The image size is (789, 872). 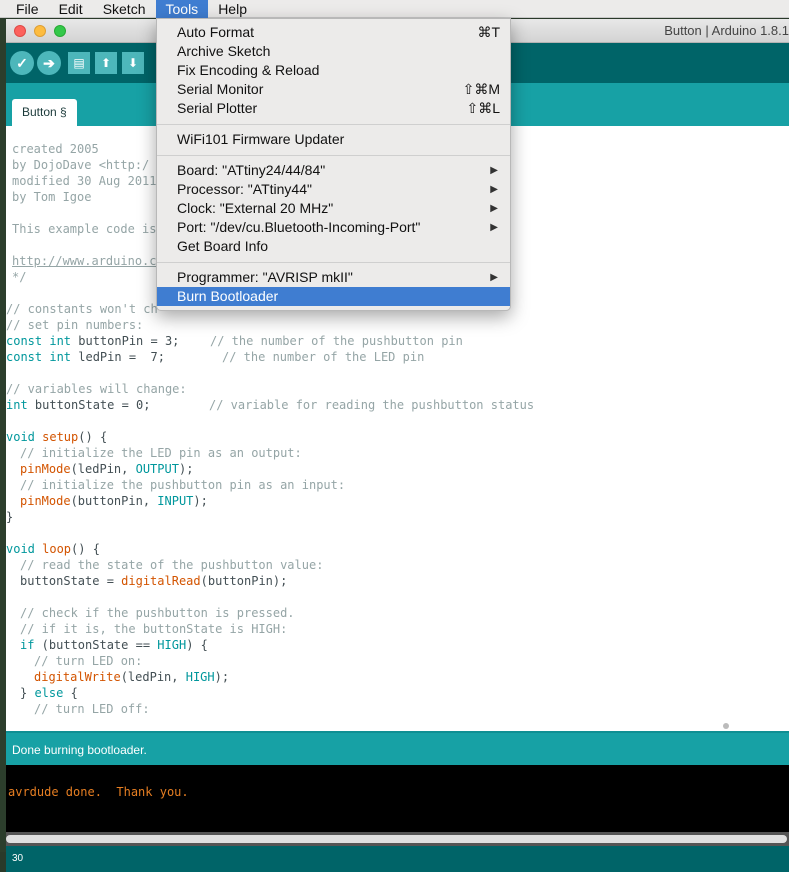 What do you see at coordinates (71, 581) in the screenshot?
I see `code-text: buttonState =` at bounding box center [71, 581].